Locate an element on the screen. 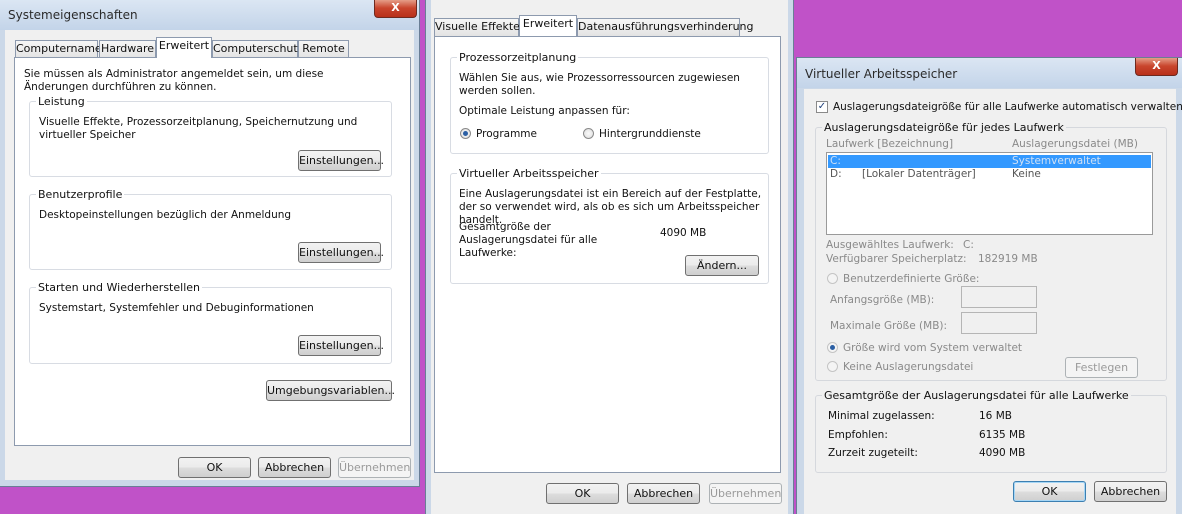  optimize-label: Optimale Leistung anpassen für: is located at coordinates (544, 111).